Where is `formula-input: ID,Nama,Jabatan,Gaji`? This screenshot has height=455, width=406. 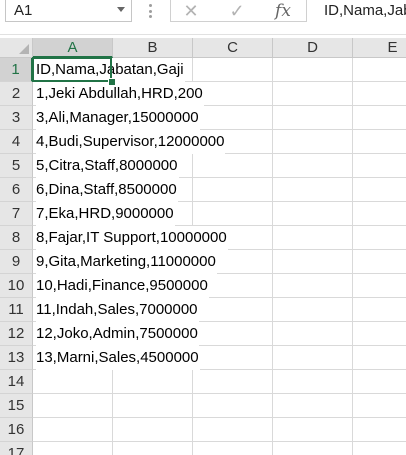
formula-input: ID,Nama,Jabatan,Gaji is located at coordinates (361, 11).